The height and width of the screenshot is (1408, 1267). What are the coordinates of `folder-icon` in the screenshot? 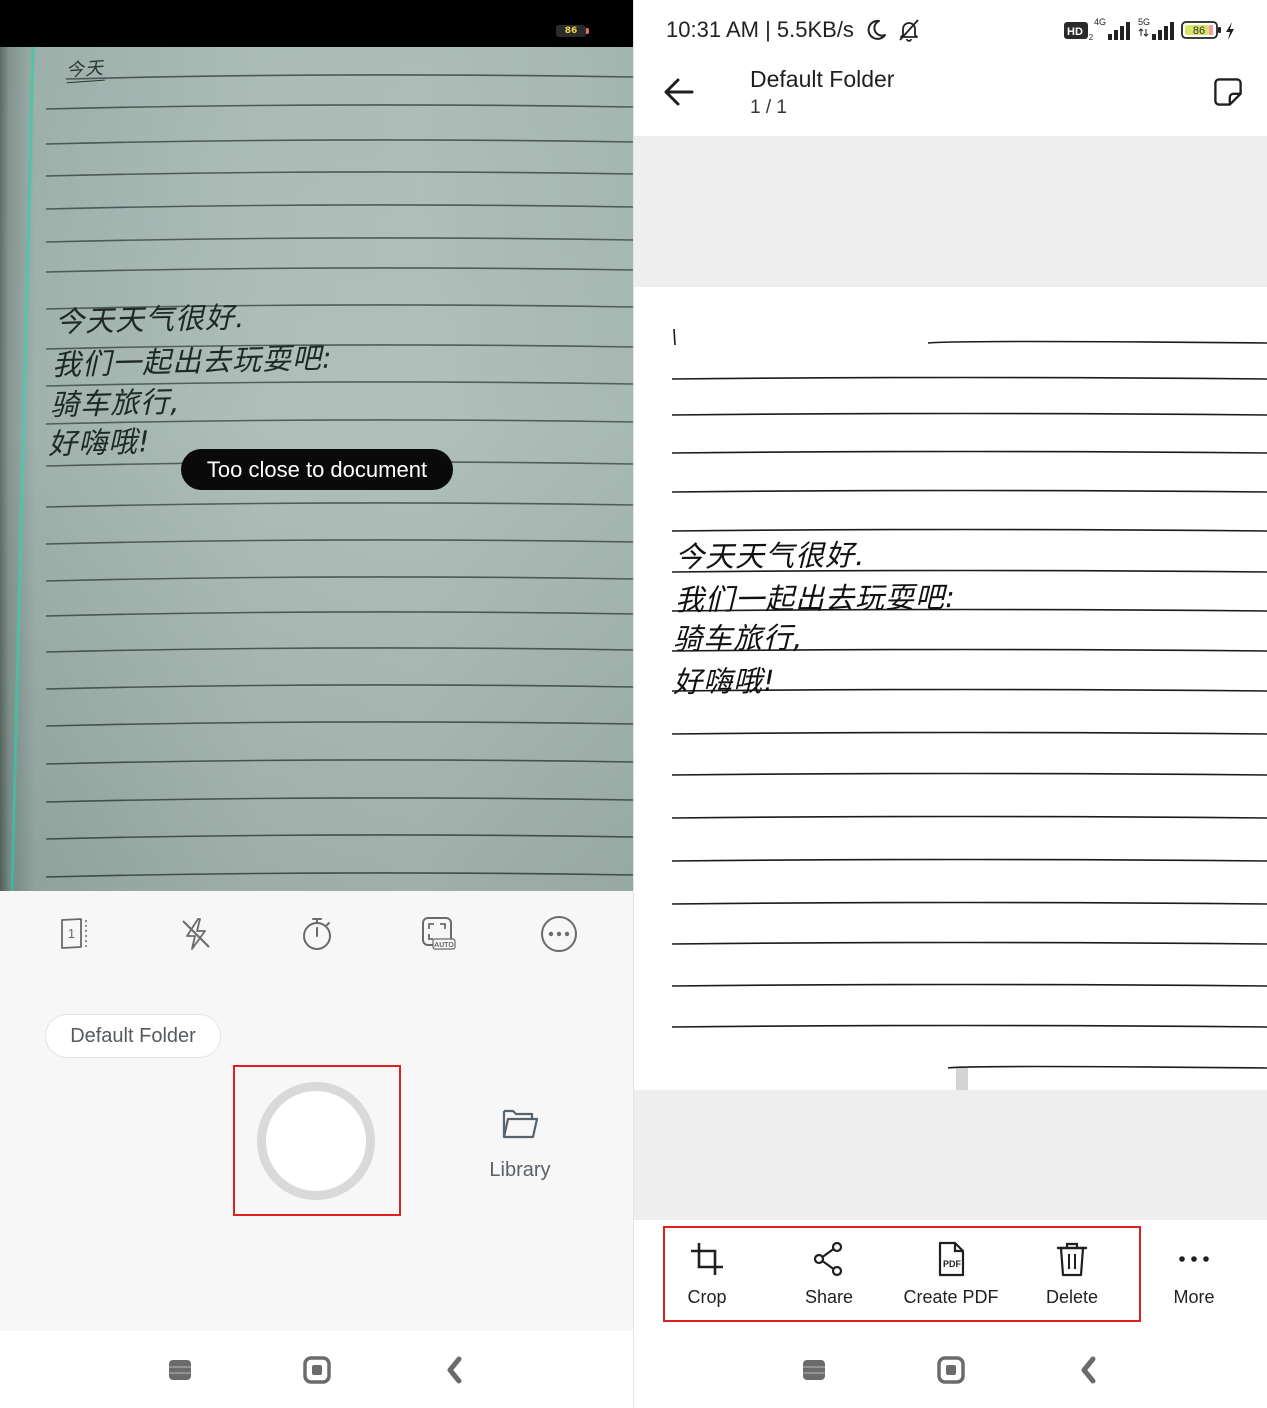 It's located at (520, 1124).